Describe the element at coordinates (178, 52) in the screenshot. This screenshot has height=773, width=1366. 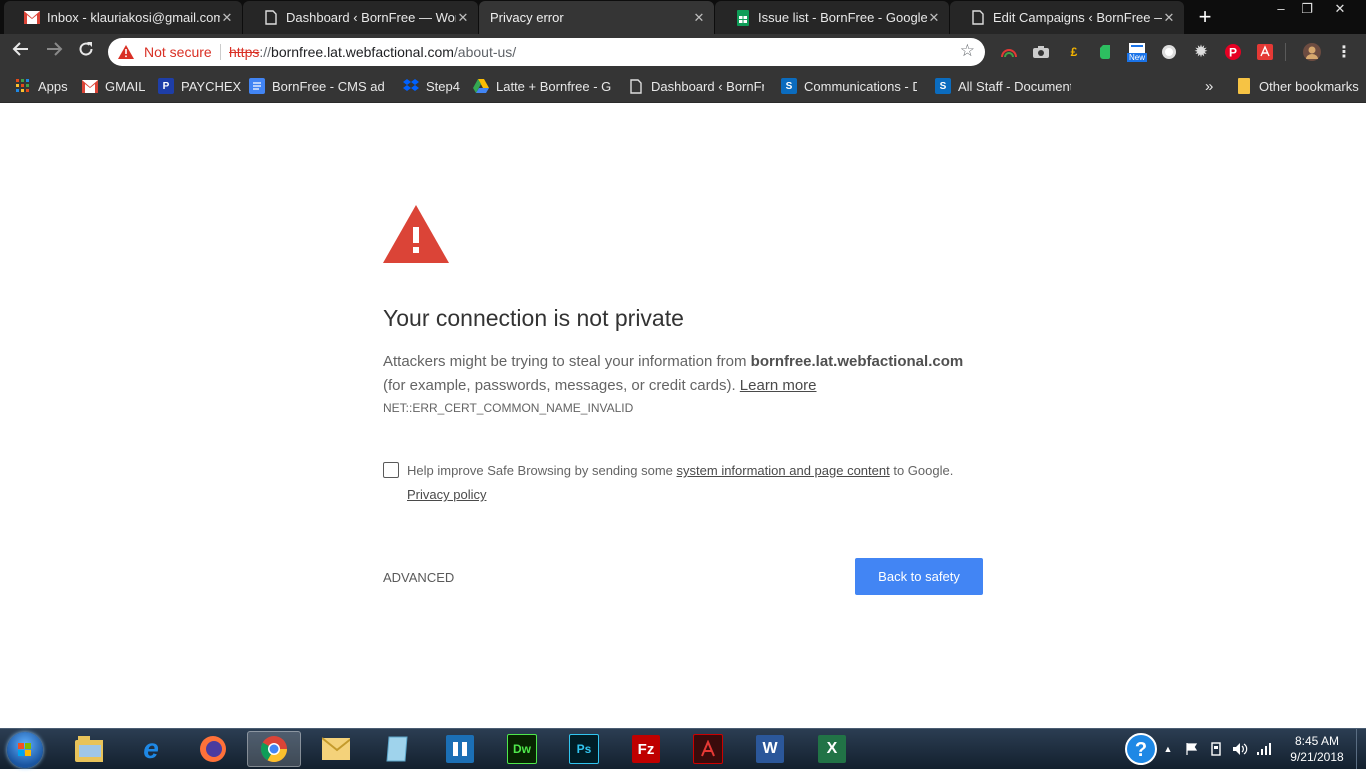
I see `not-secure-label: Not secure` at that location.